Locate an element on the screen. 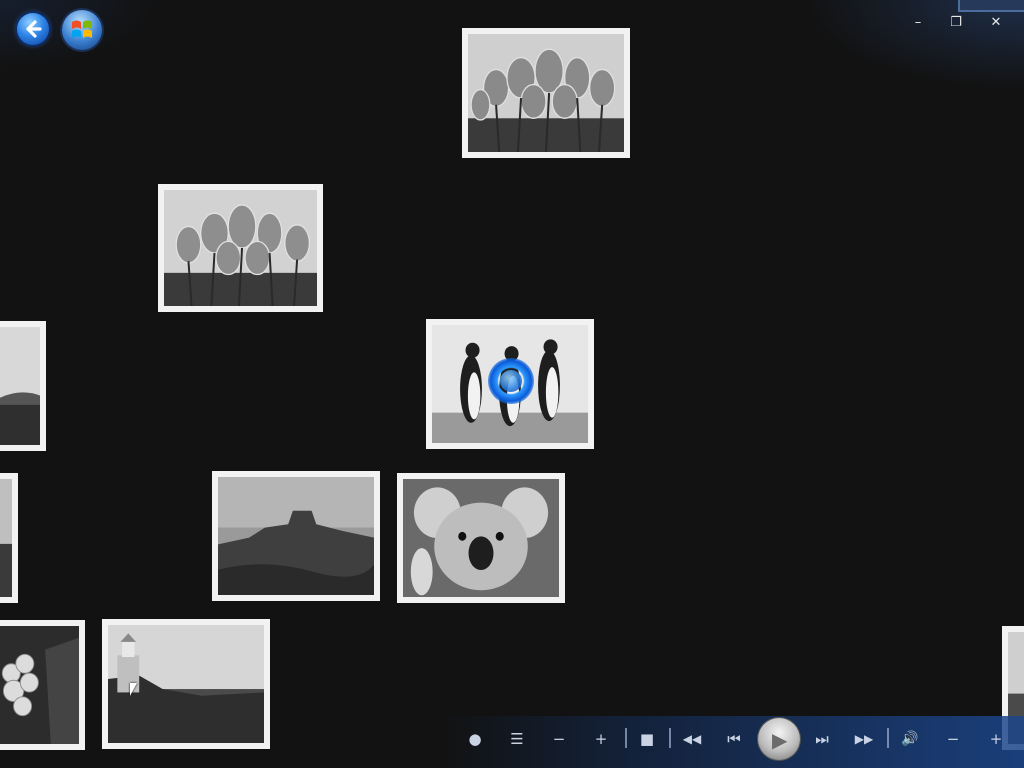  fast-forward-button: ▶▶ is located at coordinates (864, 739).